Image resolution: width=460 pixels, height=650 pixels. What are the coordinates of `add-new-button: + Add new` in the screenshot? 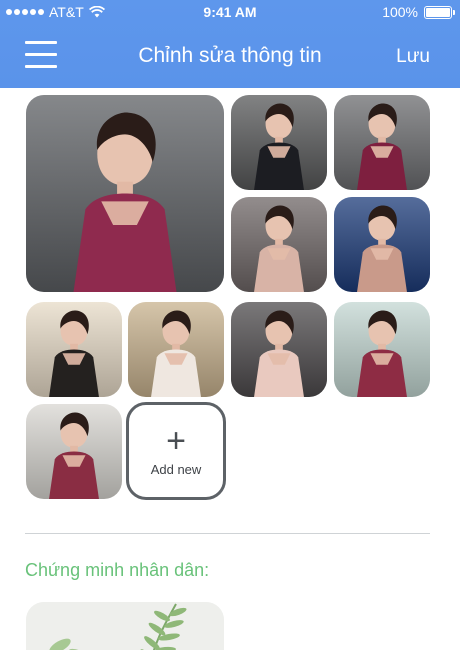 It's located at (176, 451).